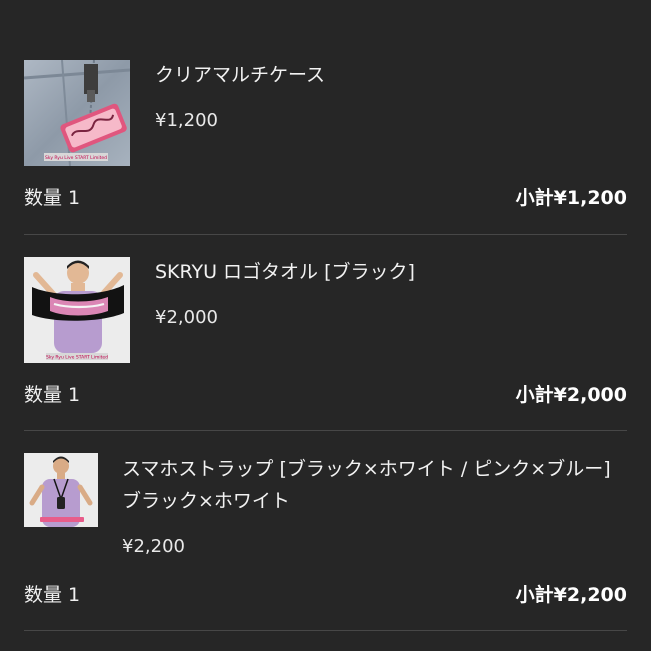 The image size is (651, 651). Describe the element at coordinates (590, 395) in the screenshot. I see `subtotal-value: ¥2,000` at that location.